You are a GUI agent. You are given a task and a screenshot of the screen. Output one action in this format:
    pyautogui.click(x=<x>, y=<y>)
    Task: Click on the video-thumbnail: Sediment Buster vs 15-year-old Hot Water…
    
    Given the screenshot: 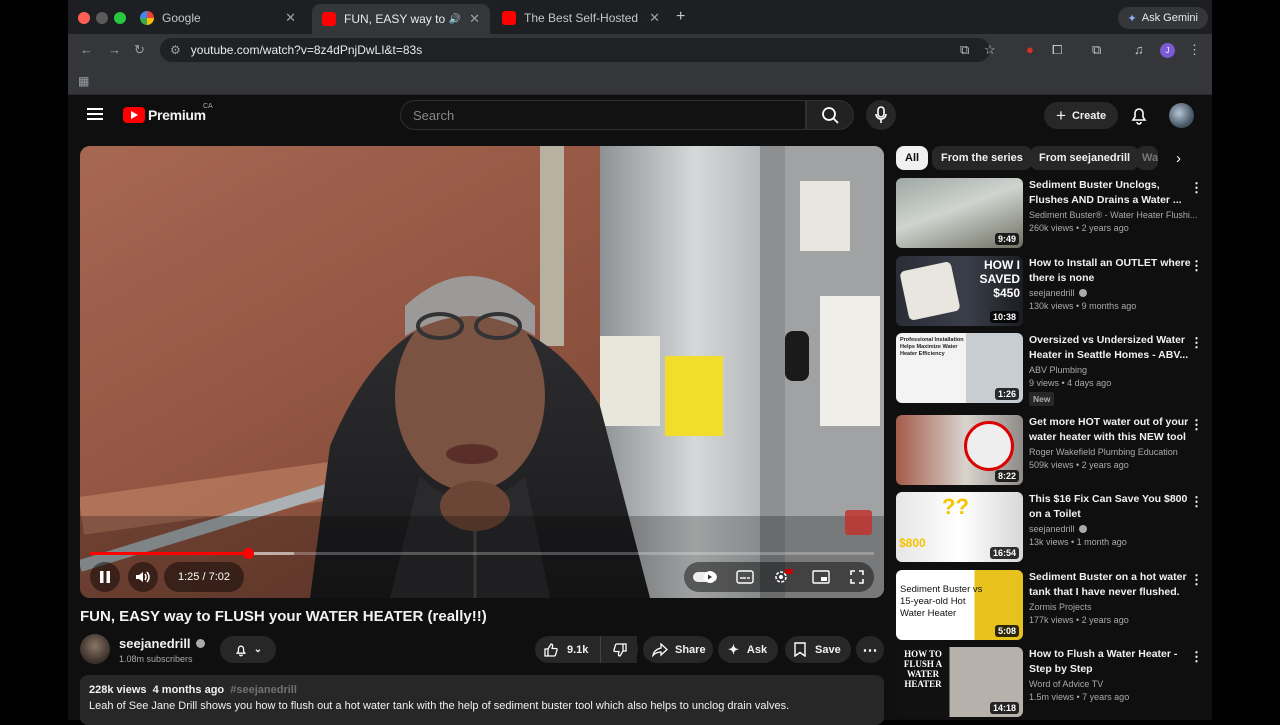 What is the action you would take?
    pyautogui.click(x=959, y=605)
    